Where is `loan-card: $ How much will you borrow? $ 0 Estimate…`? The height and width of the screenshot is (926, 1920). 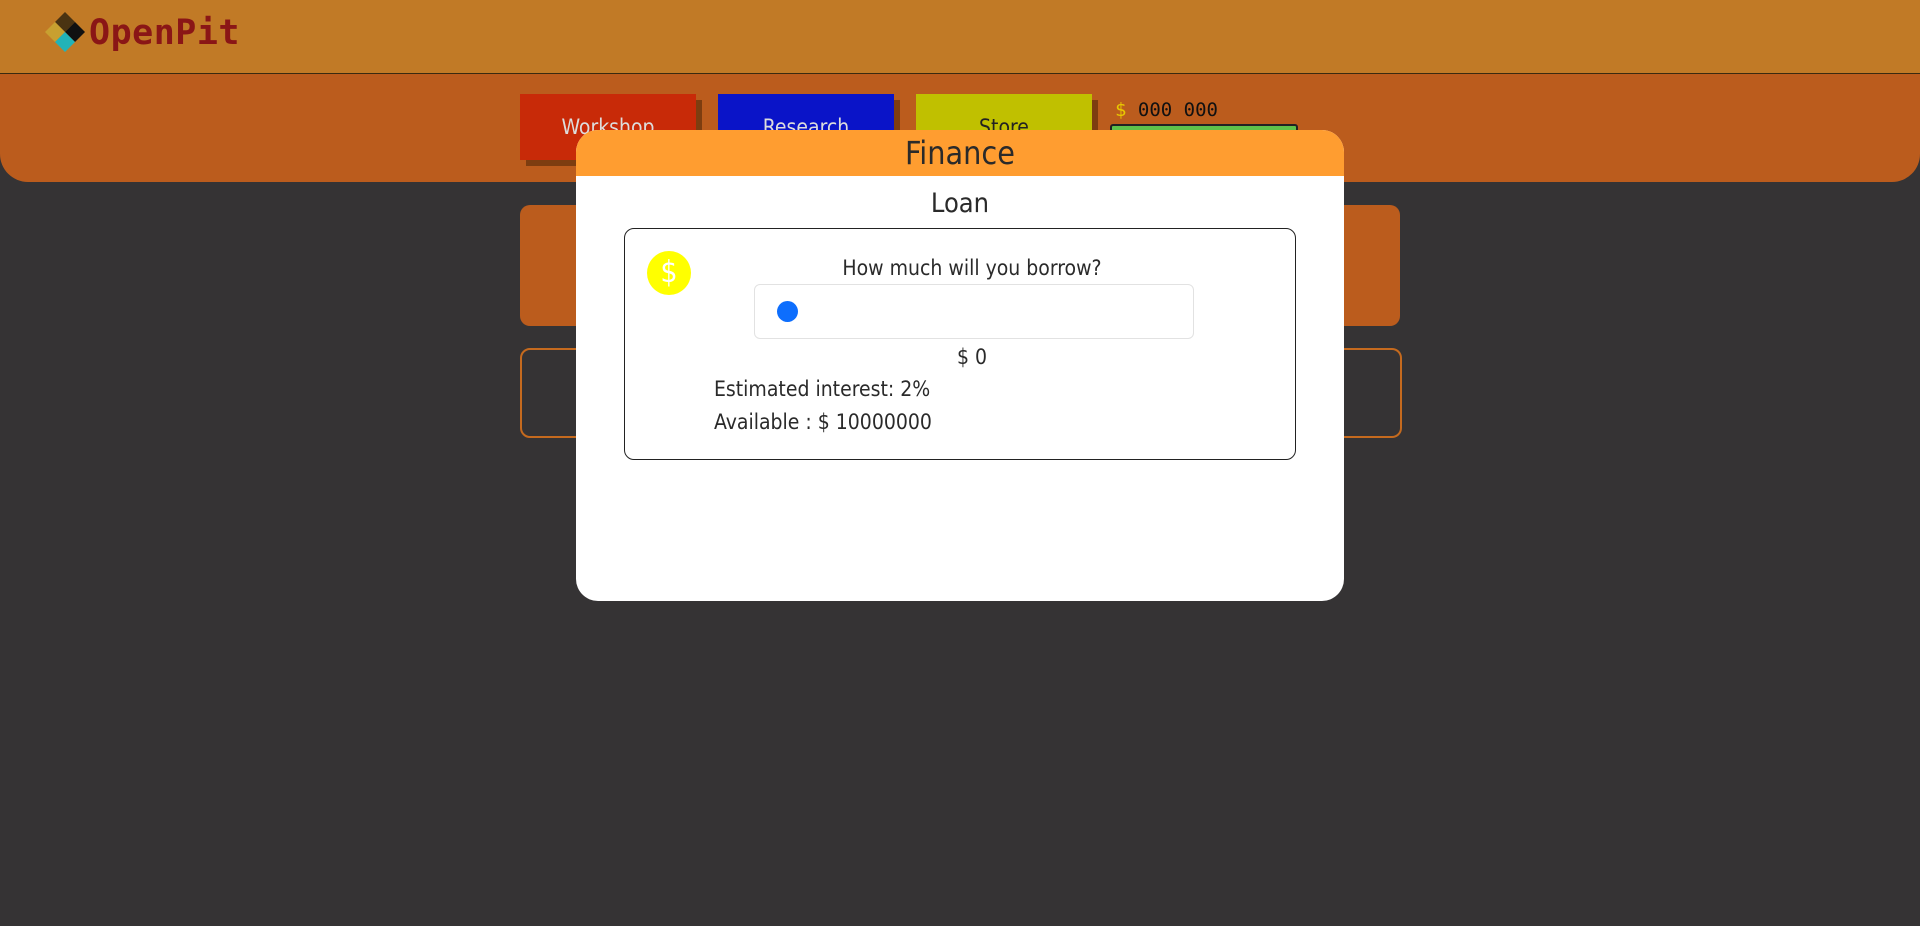 loan-card: $ How much will you borrow? $ 0 Estimate… is located at coordinates (960, 344).